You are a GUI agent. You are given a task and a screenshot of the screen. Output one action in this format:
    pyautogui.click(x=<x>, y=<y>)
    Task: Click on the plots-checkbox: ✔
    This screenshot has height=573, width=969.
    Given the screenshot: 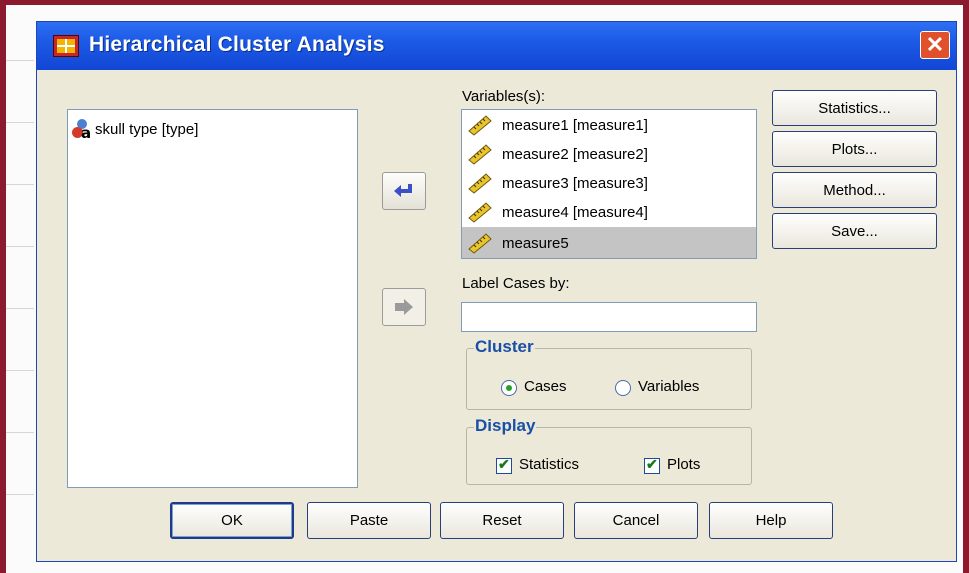 What is the action you would take?
    pyautogui.click(x=652, y=465)
    